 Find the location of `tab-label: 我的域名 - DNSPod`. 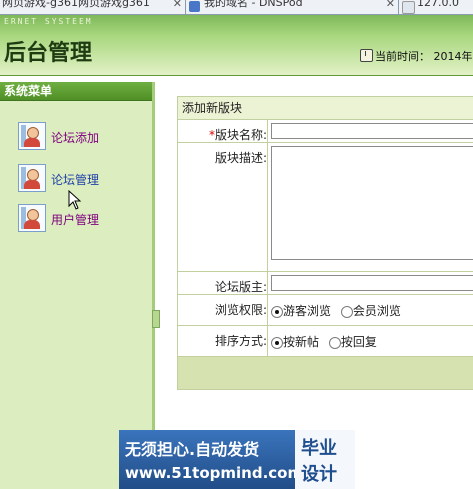

tab-label: 我的域名 - DNSPod is located at coordinates (253, 4).